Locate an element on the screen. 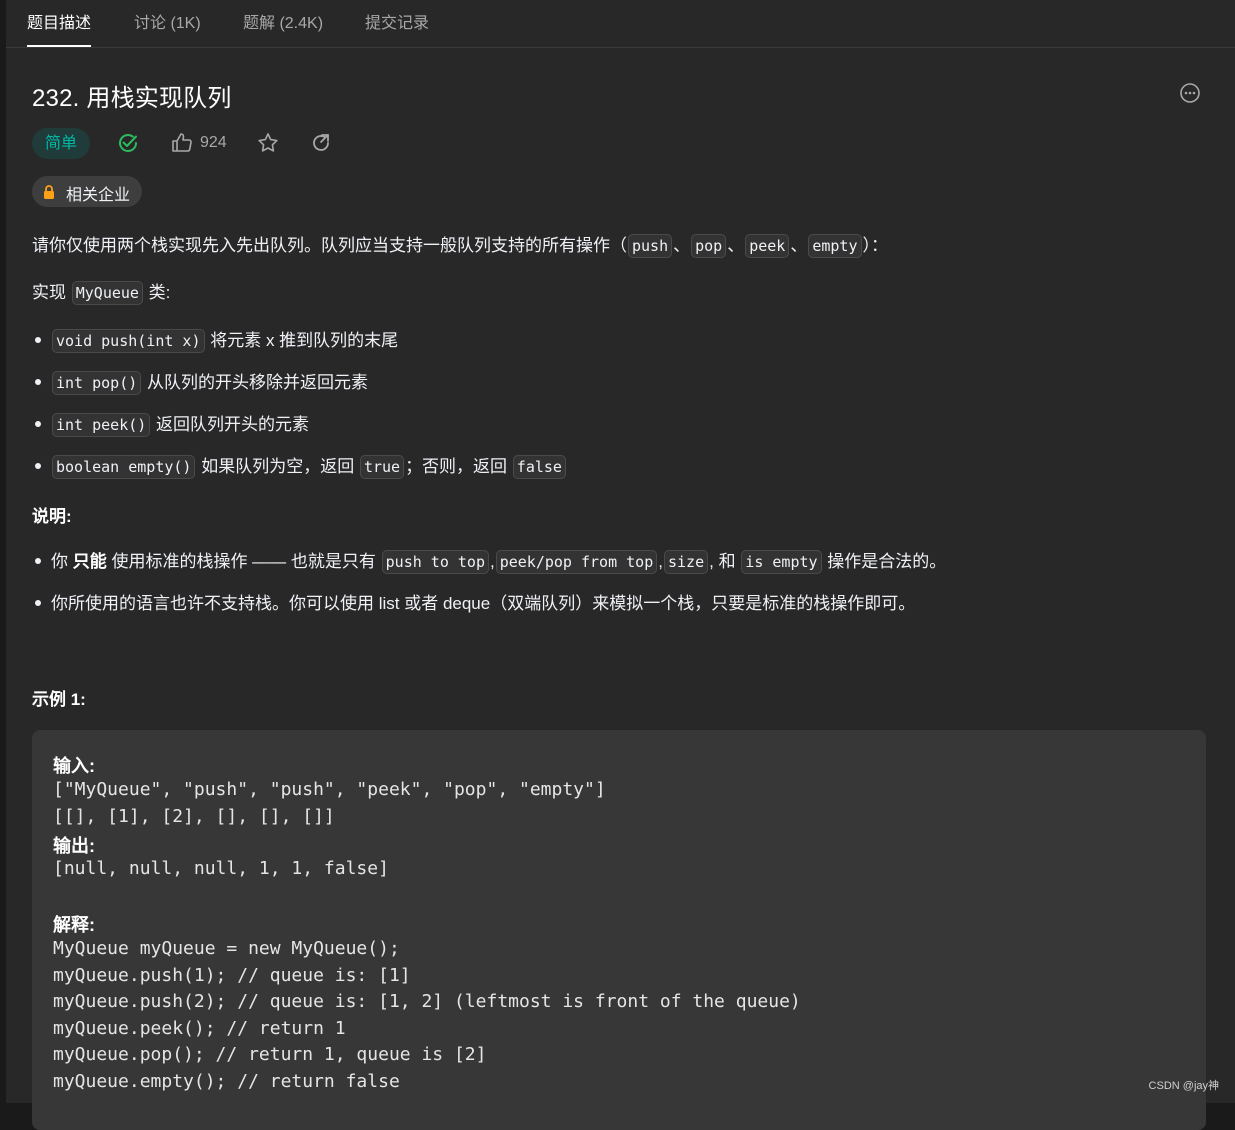 This screenshot has width=1235, height=1130. tab-solutions-label: 题解 (2.4K) is located at coordinates (283, 23).